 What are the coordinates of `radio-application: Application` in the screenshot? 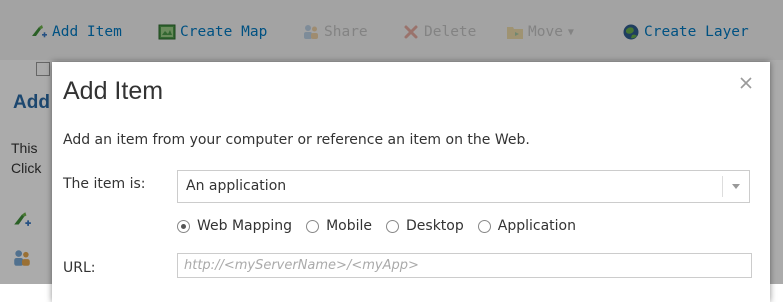 It's located at (526, 226).